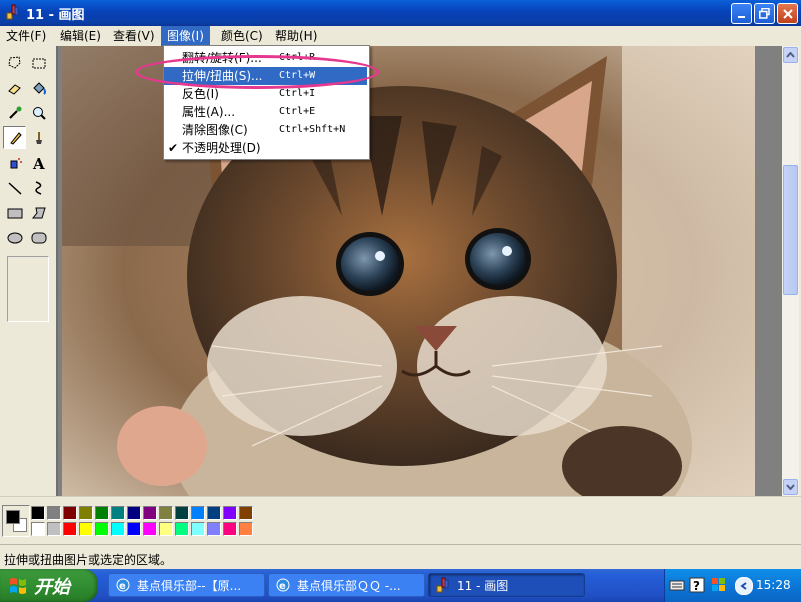 This screenshot has height=602, width=801. I want to click on close-icon, so click(787, 13).